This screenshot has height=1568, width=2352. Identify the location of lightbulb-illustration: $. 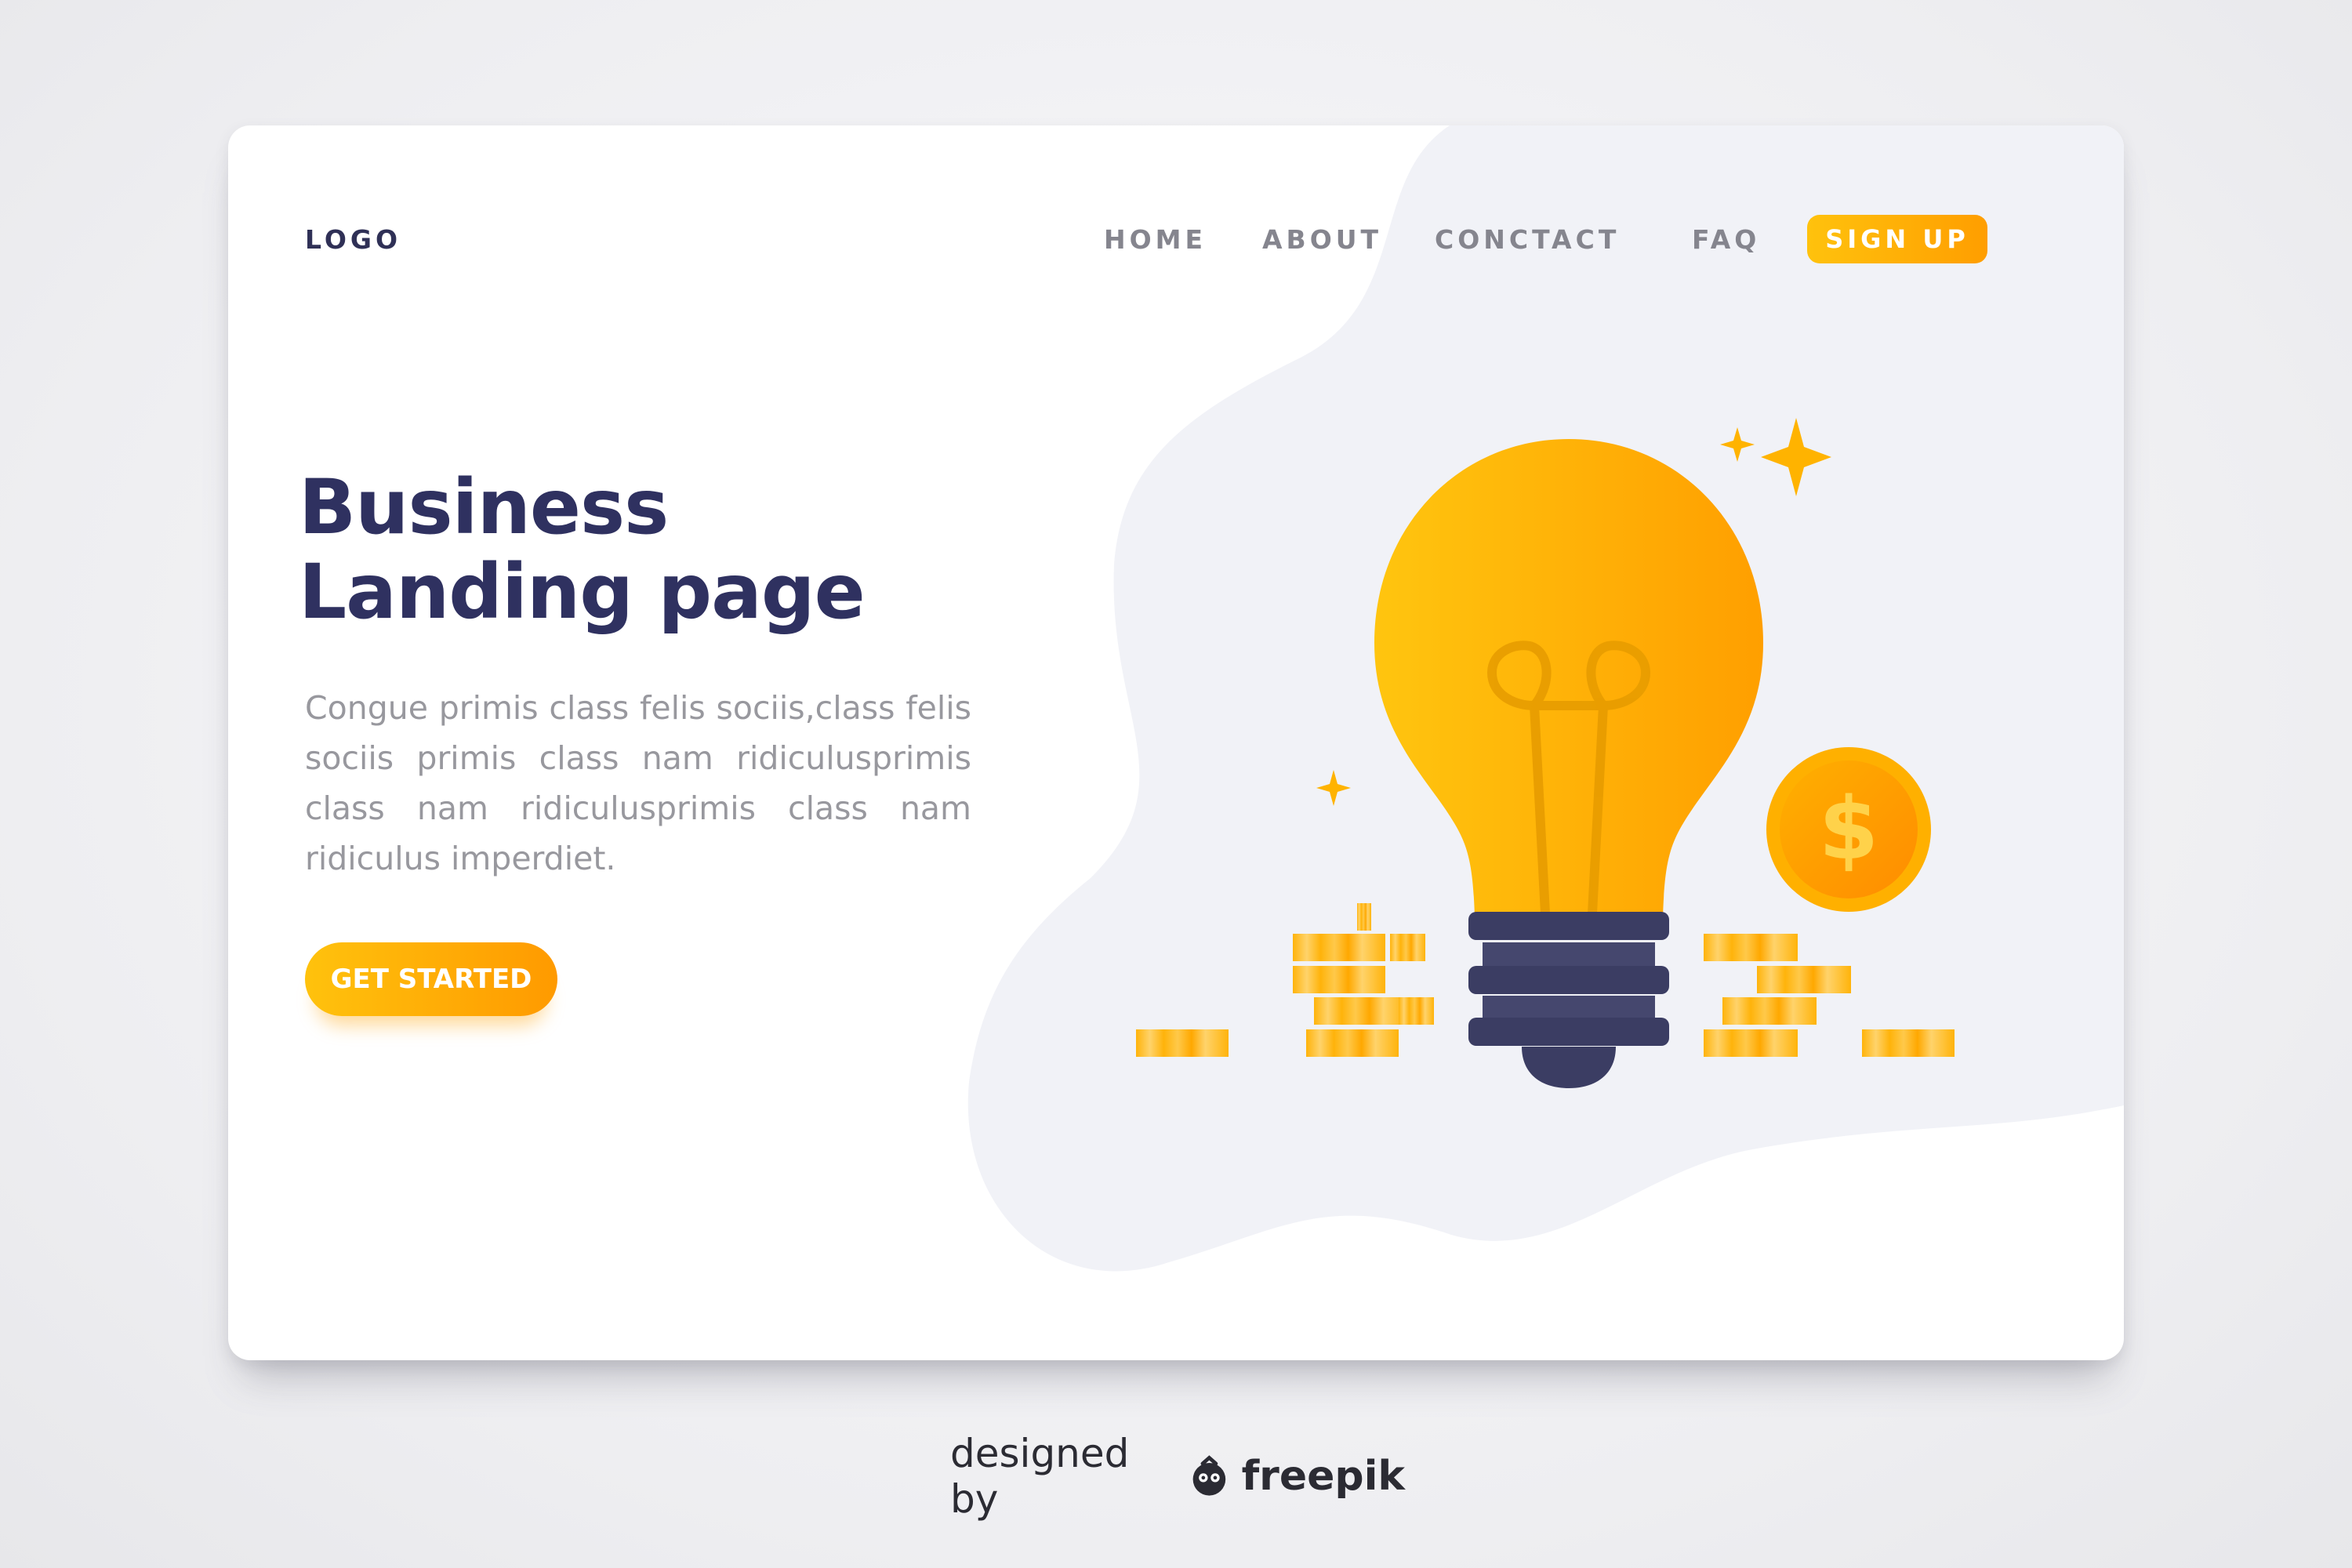
(1545, 753).